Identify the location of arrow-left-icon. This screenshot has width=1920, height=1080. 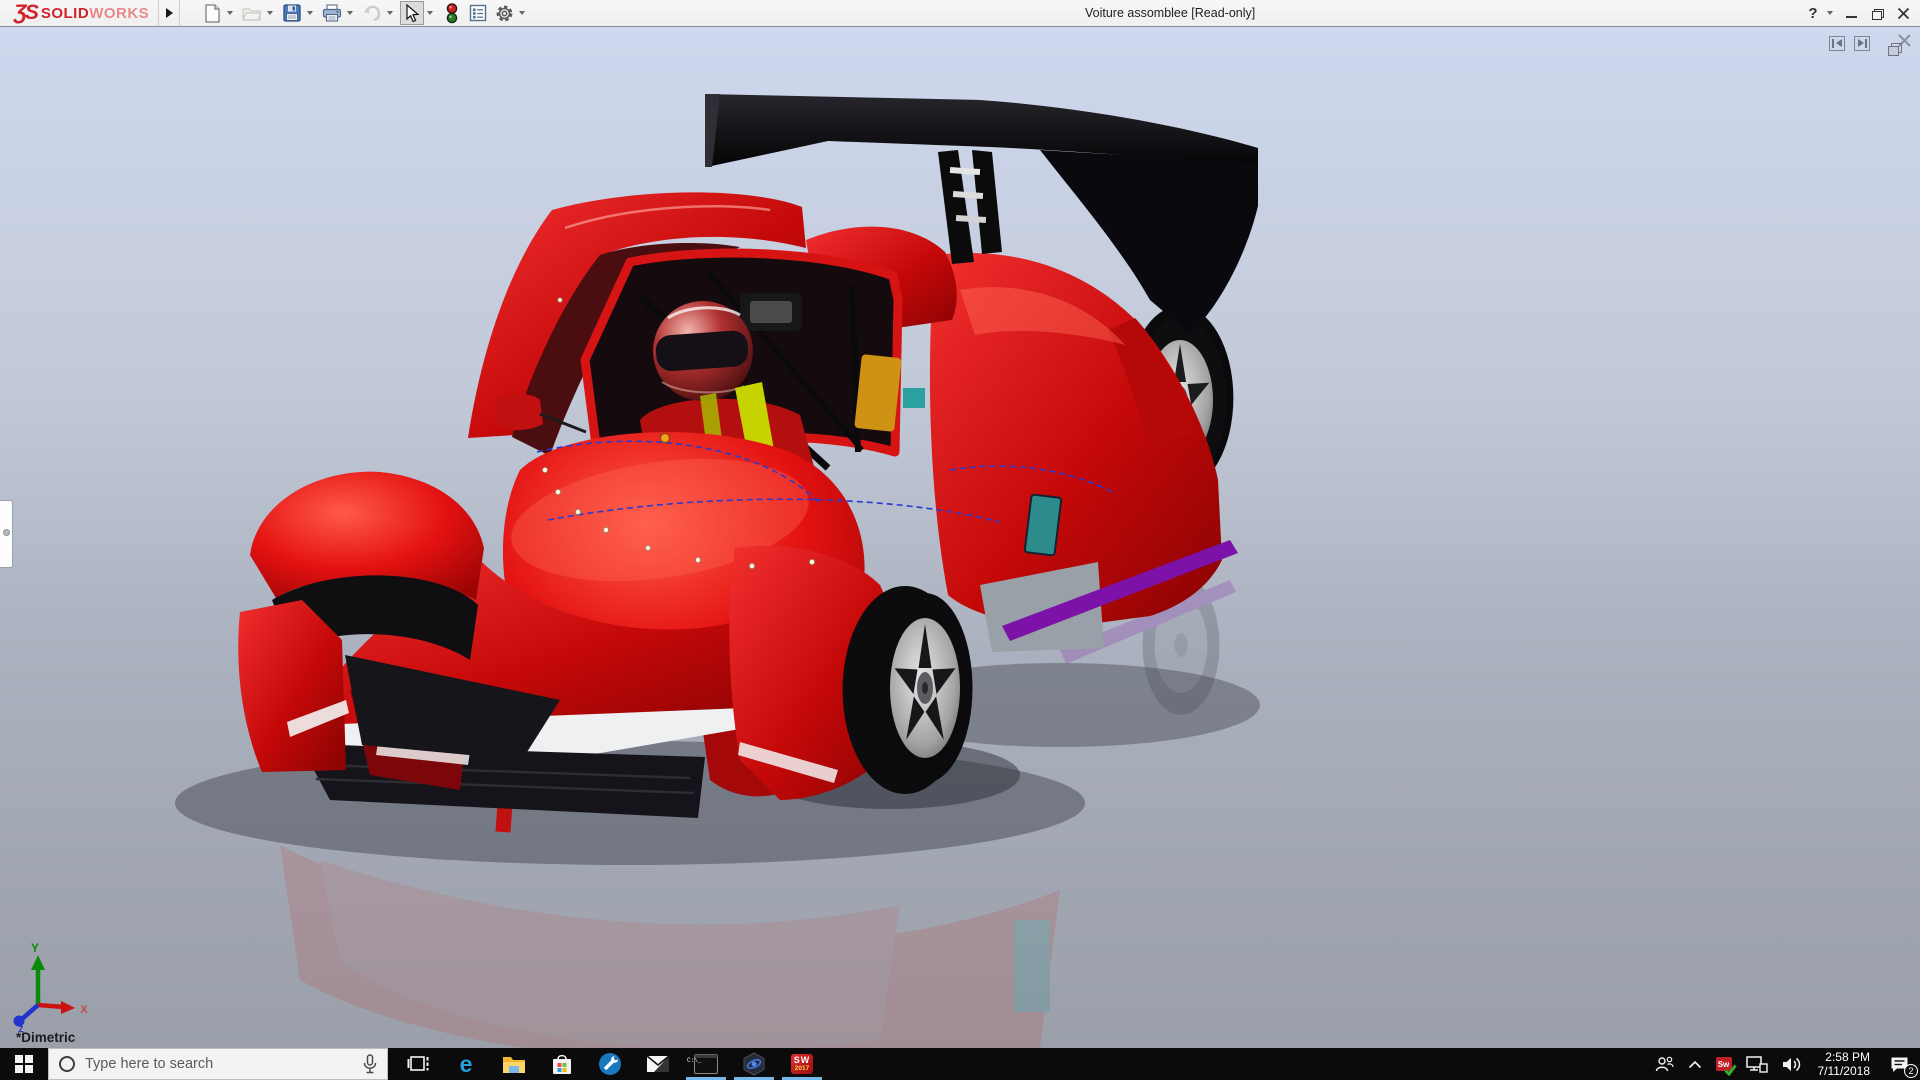
(1838, 43).